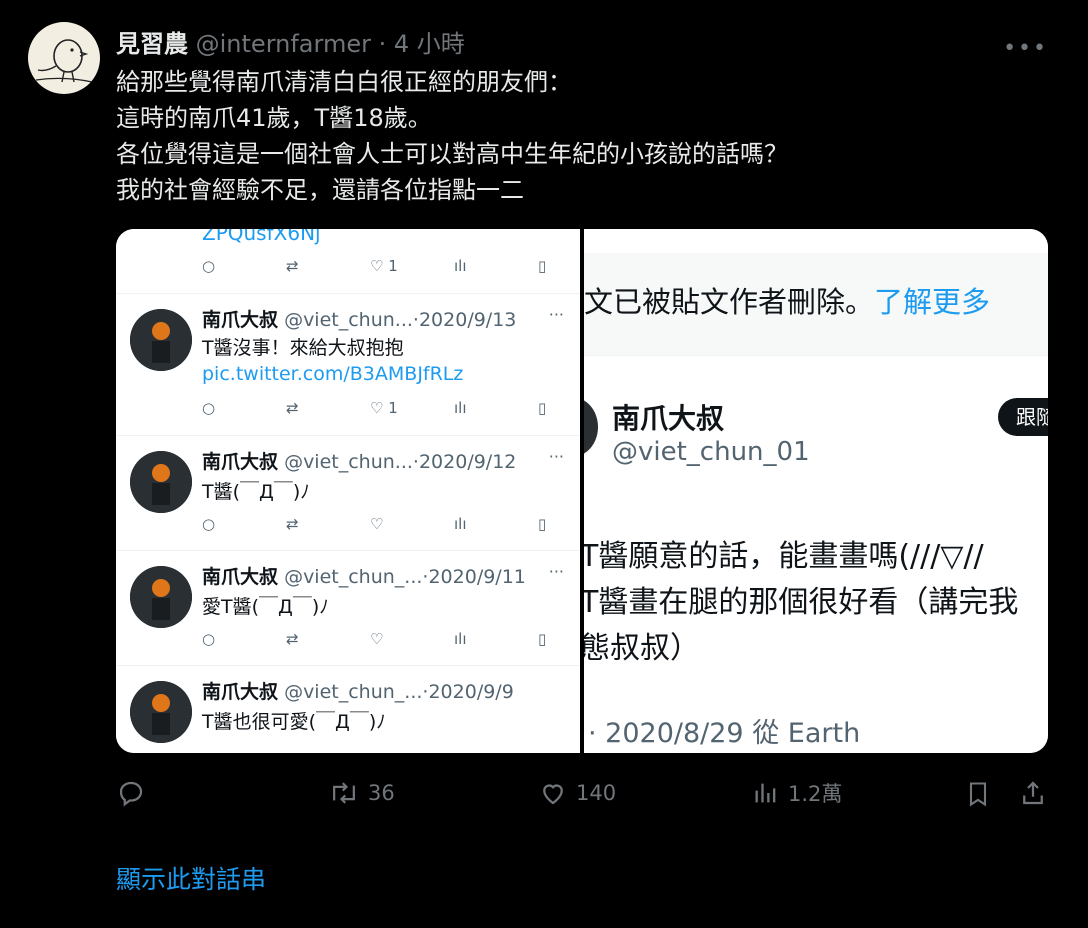 This screenshot has width=1088, height=928. Describe the element at coordinates (642, 648) in the screenshot. I see `tweet-line: 態叔叔）` at that location.